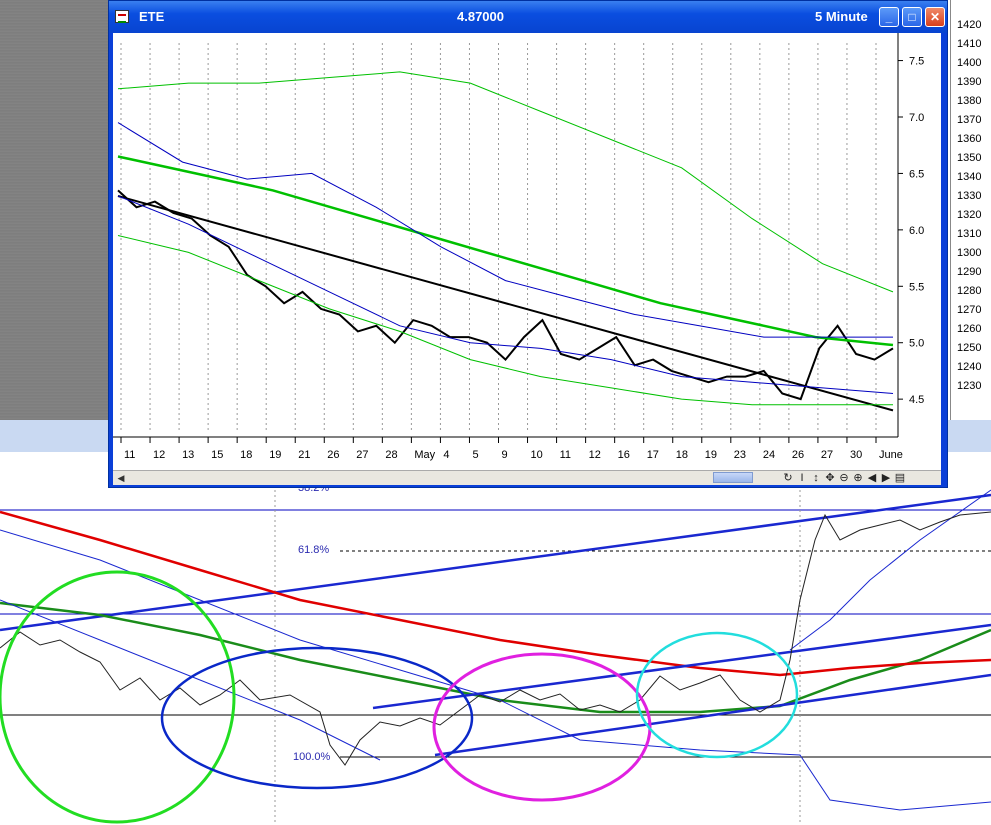 The width and height of the screenshot is (991, 825). Describe the element at coordinates (916, 344) in the screenshot. I see `y-tick-label: 5.0` at that location.